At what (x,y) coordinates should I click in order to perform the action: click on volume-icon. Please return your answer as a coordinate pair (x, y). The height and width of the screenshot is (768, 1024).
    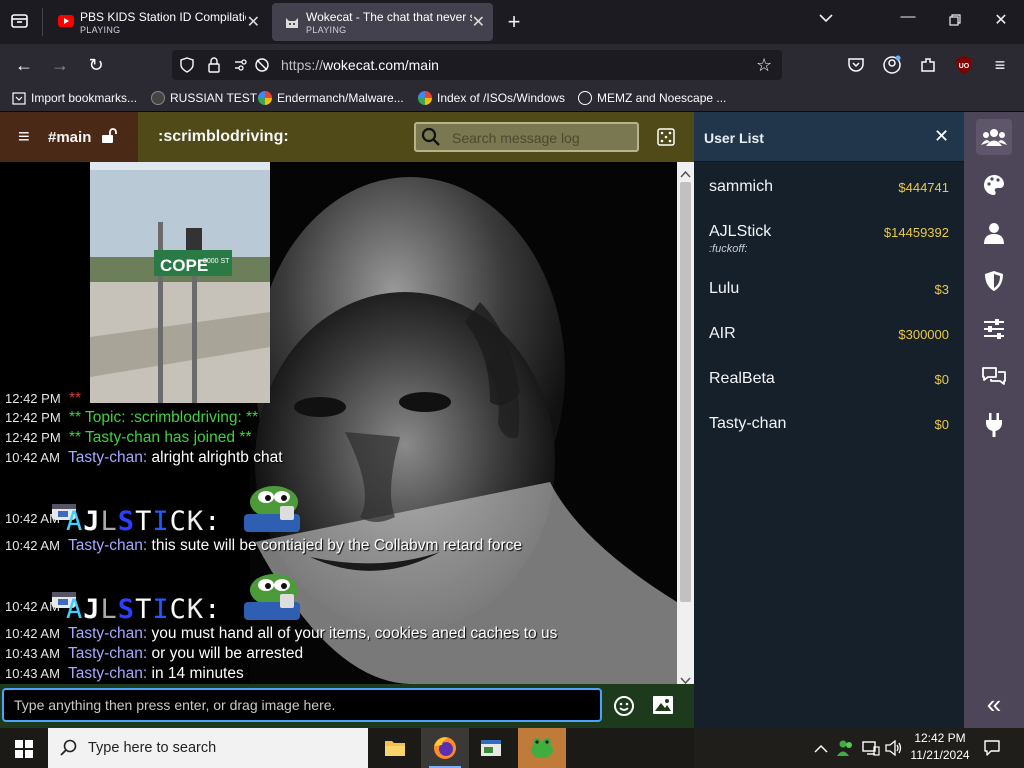
    Looking at the image, I should click on (894, 750).